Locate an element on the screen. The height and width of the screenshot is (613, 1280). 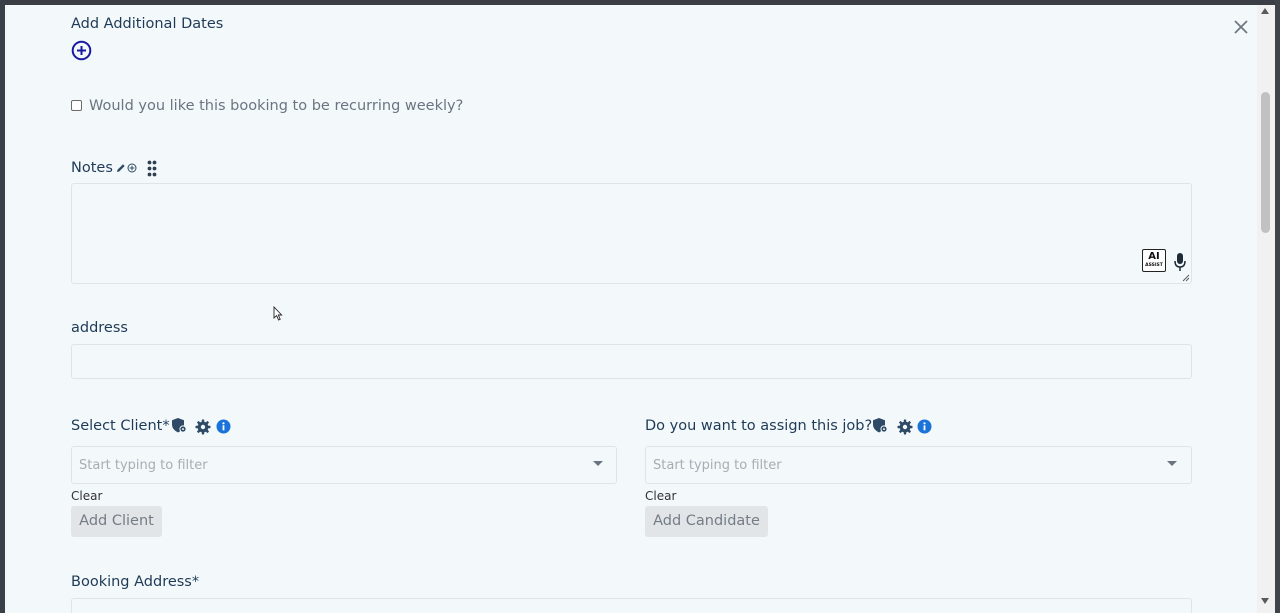
pencil-icon is located at coordinates (121, 168).